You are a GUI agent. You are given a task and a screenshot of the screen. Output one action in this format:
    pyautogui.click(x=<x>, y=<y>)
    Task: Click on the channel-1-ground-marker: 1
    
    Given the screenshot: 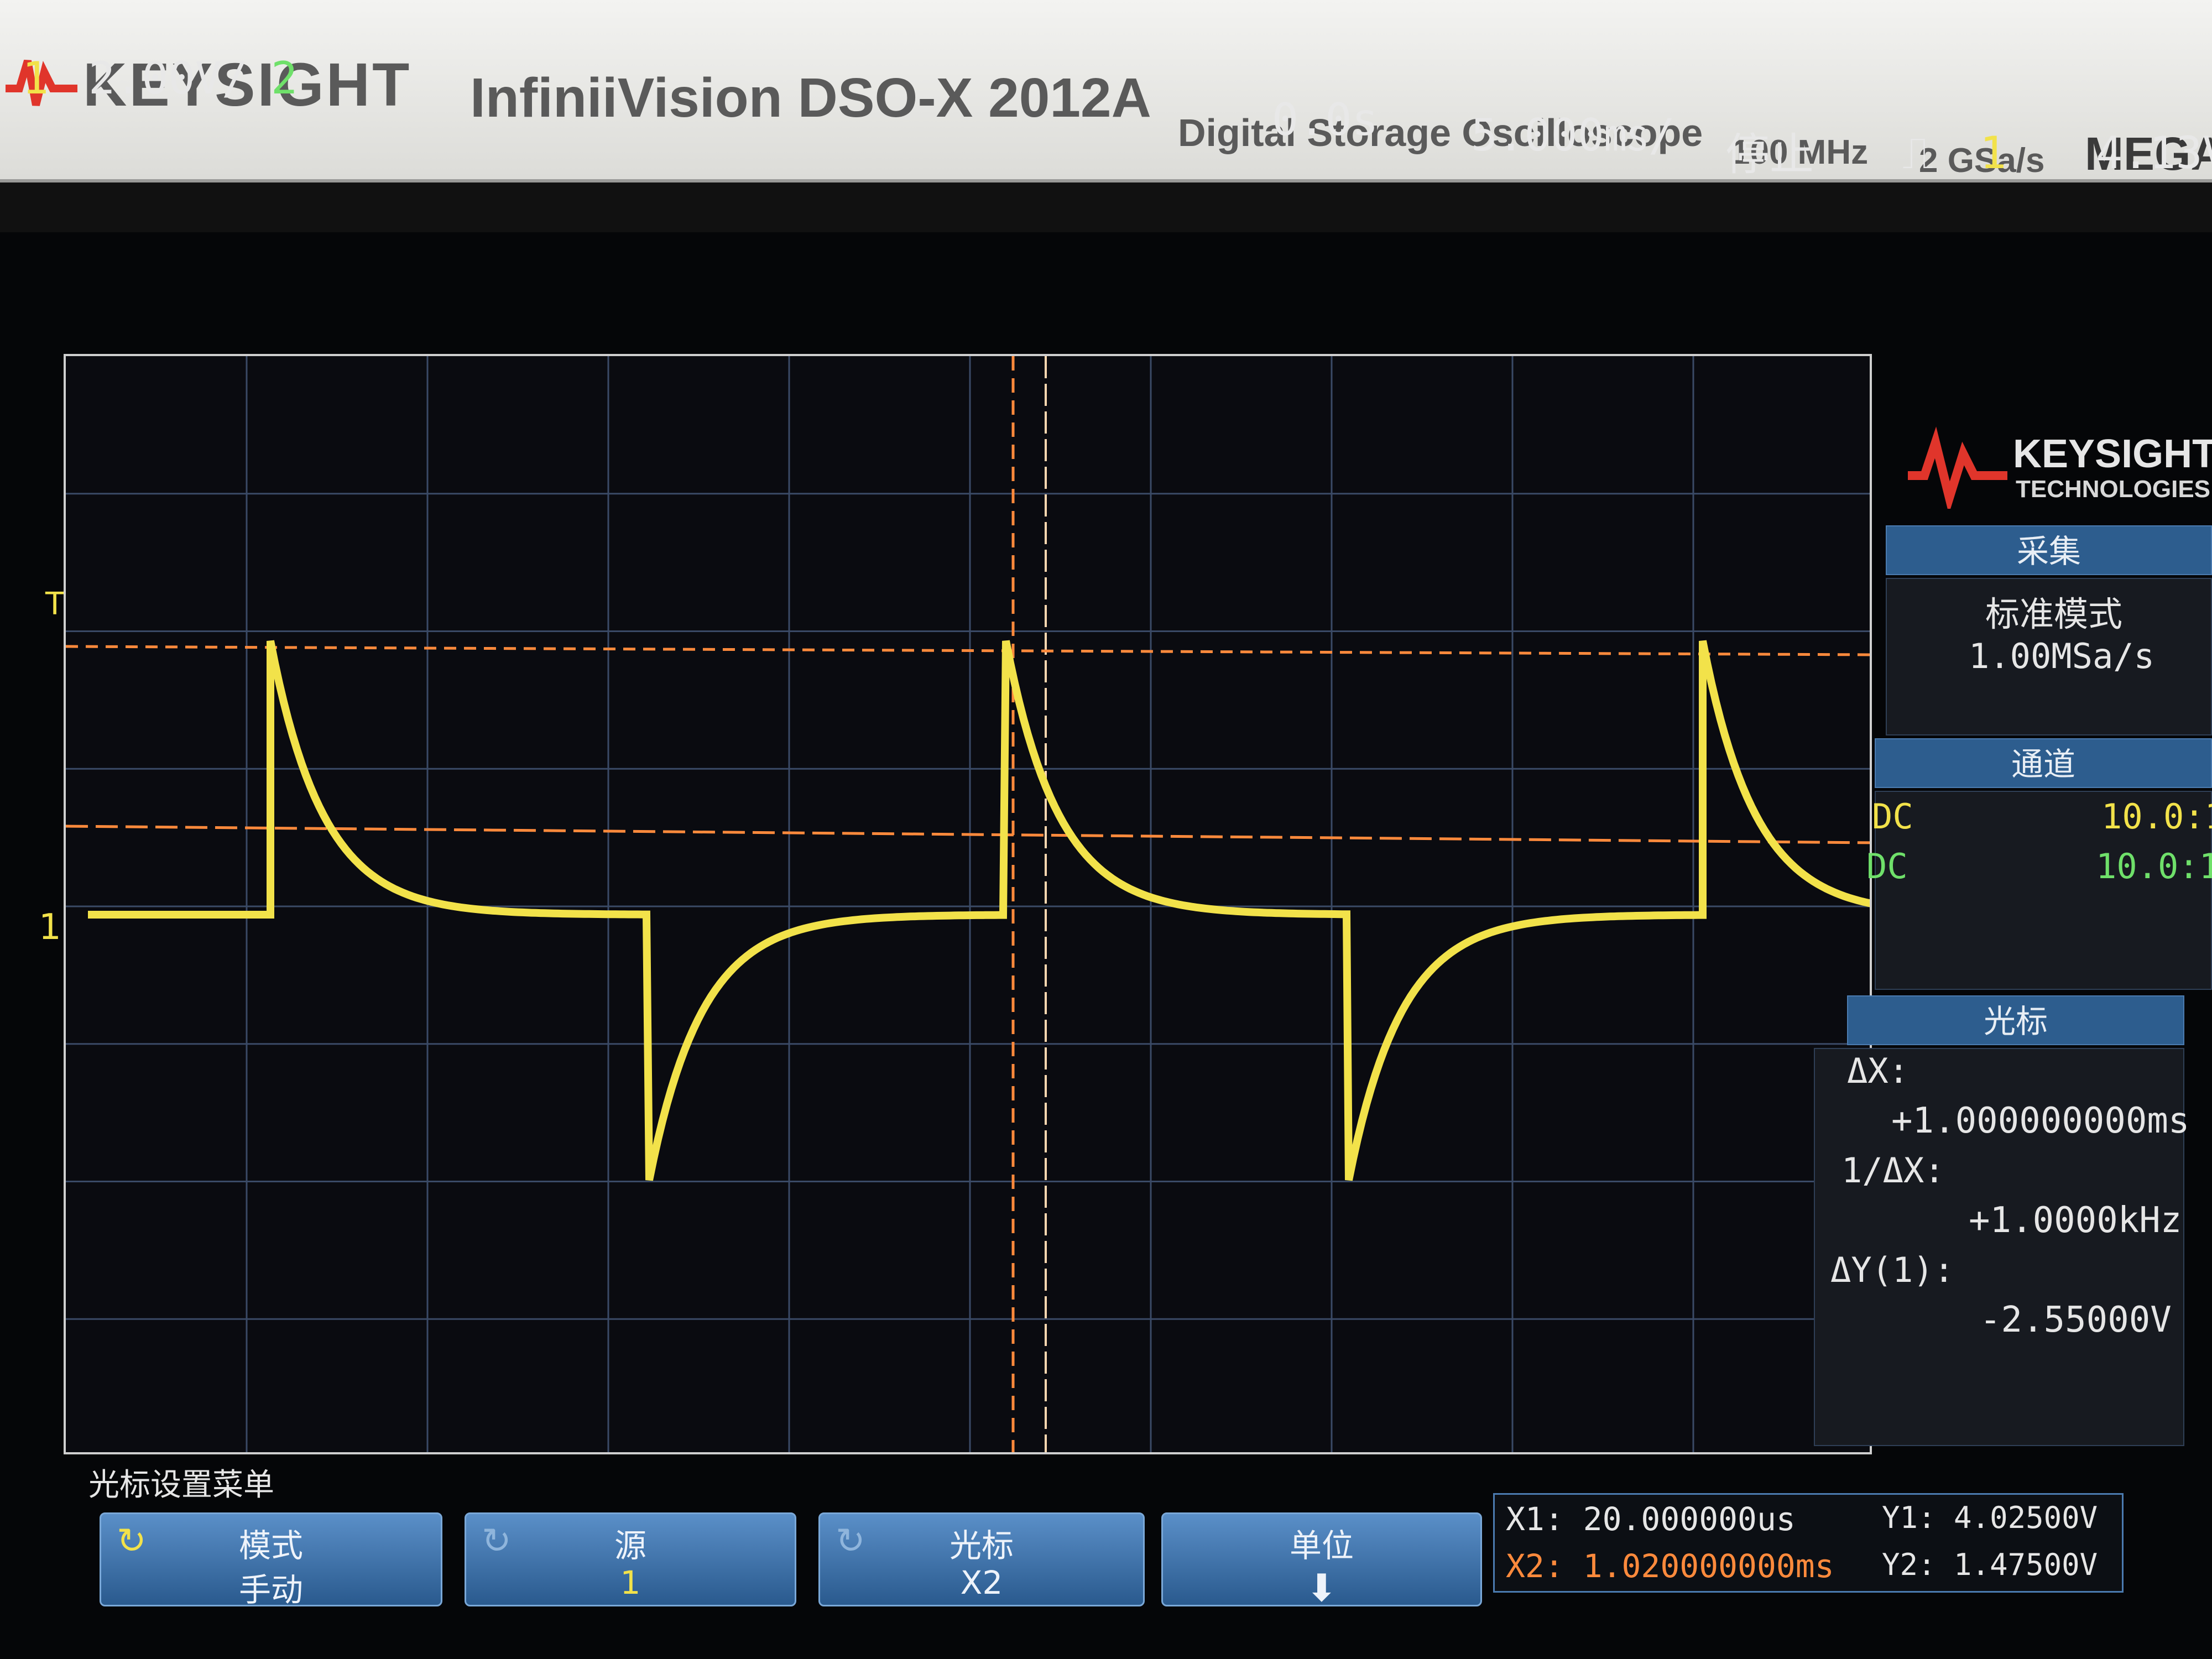 What is the action you would take?
    pyautogui.click(x=50, y=928)
    